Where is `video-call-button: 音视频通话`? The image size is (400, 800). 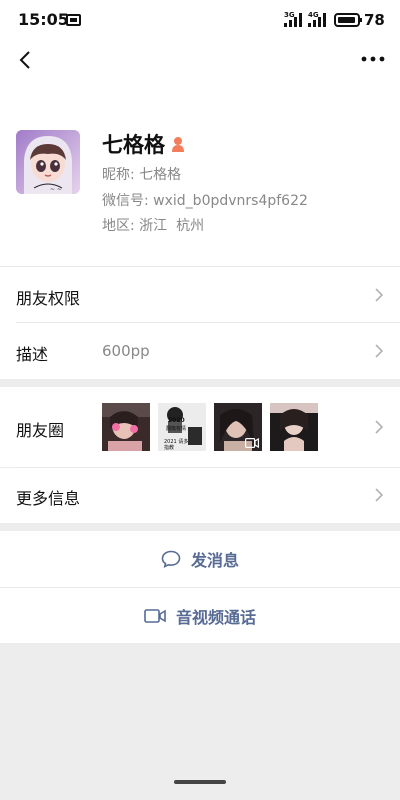
video-call-button: 音视频通话 is located at coordinates (200, 615).